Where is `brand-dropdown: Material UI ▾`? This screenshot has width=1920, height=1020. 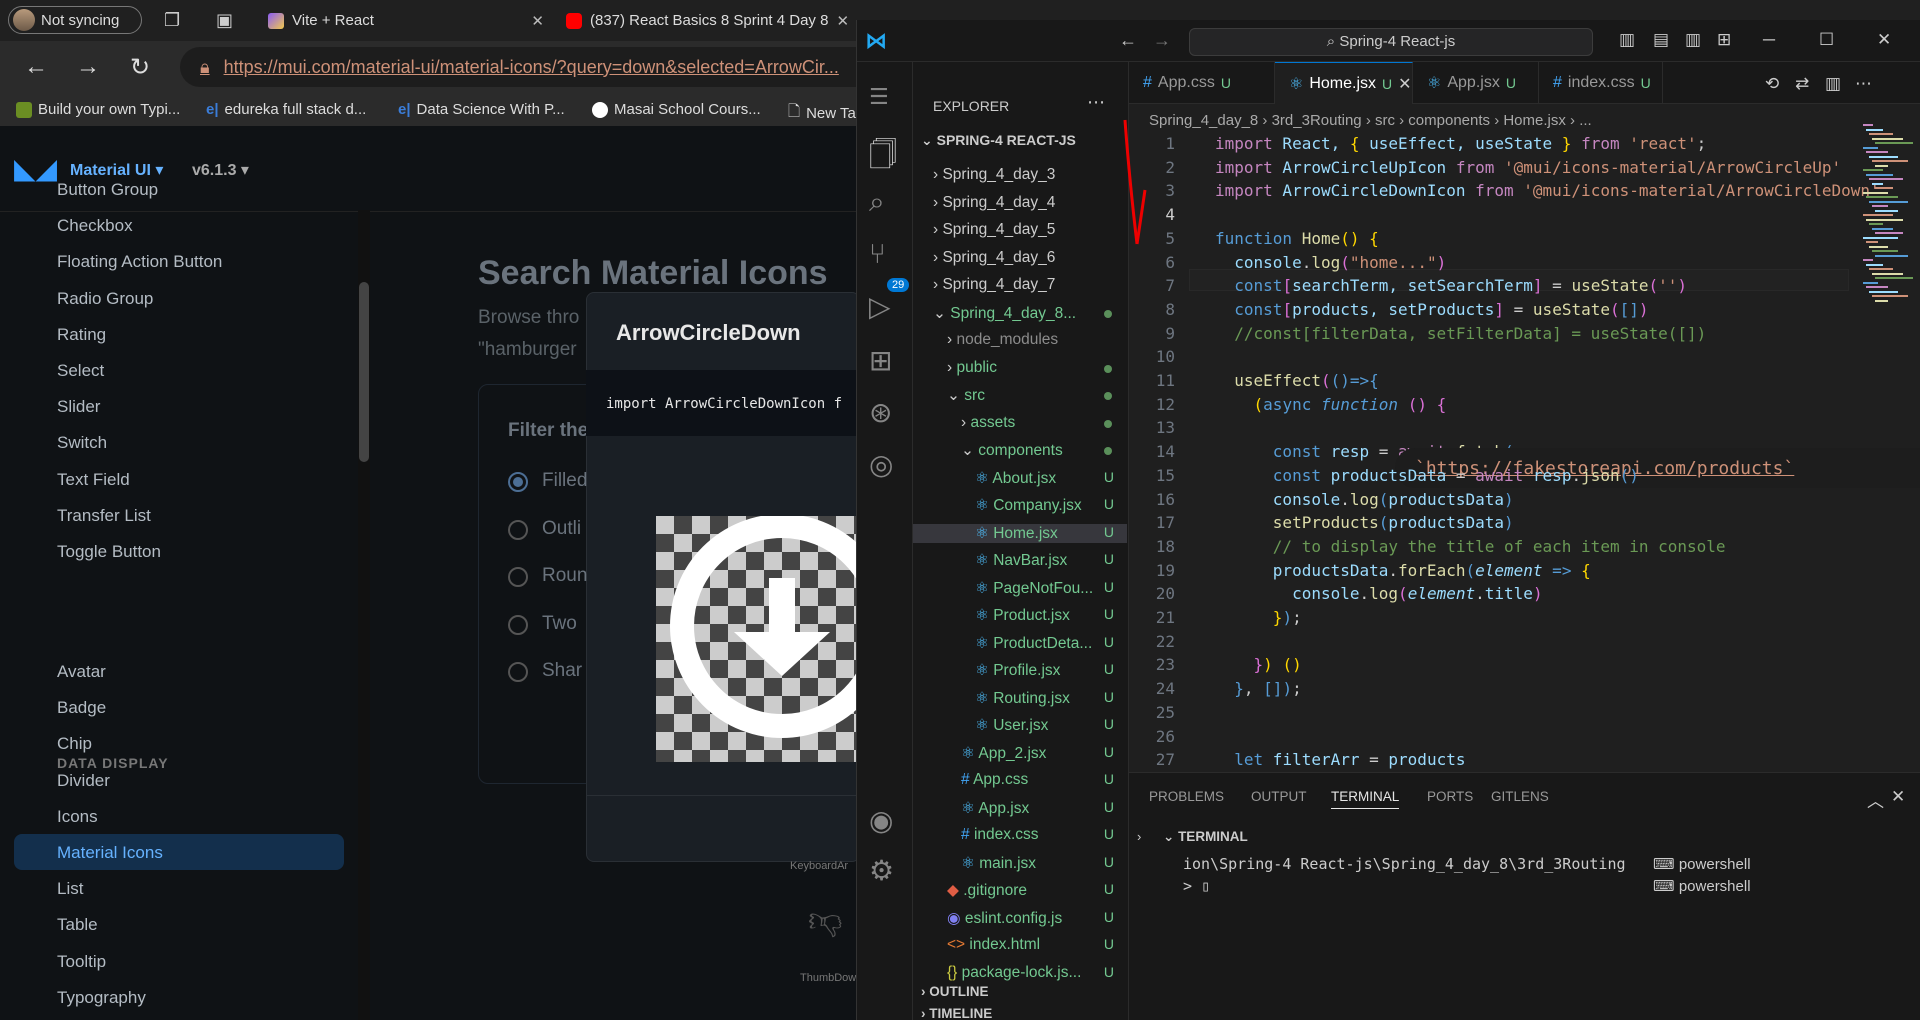 brand-dropdown: Material UI ▾ is located at coordinates (116, 170).